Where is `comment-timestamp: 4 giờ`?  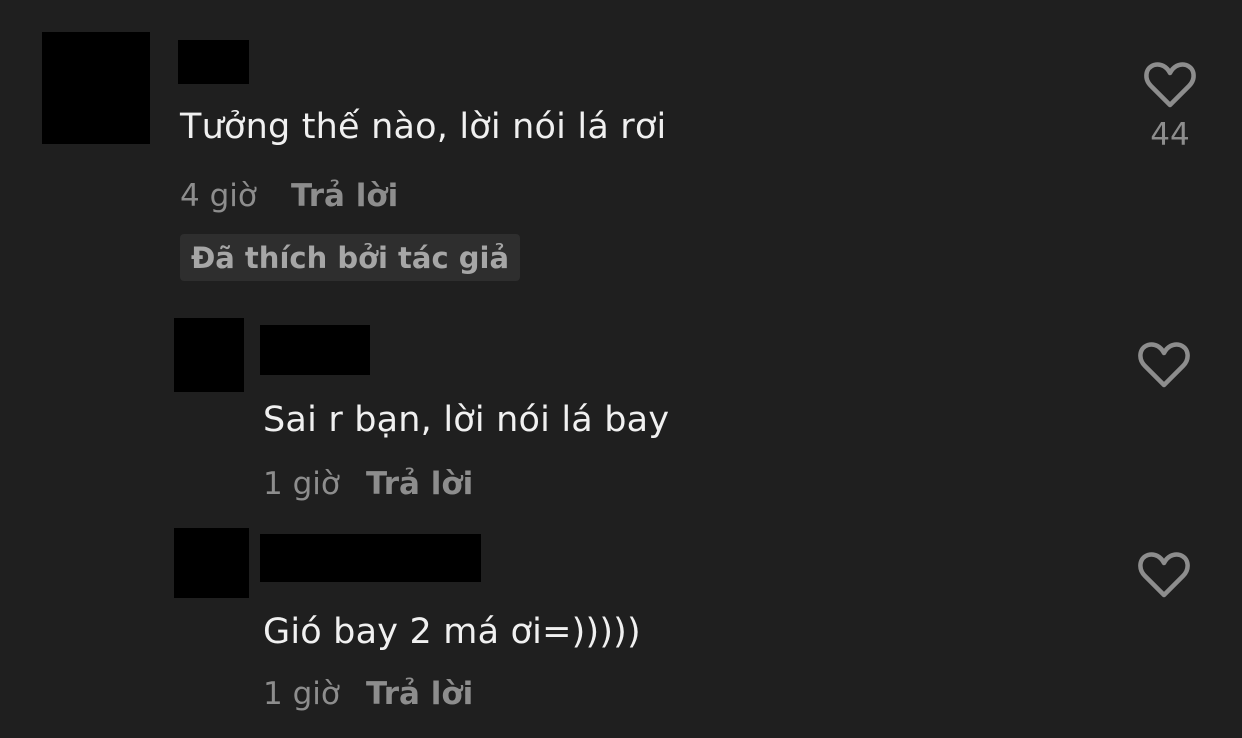
comment-timestamp: 4 giờ is located at coordinates (218, 196).